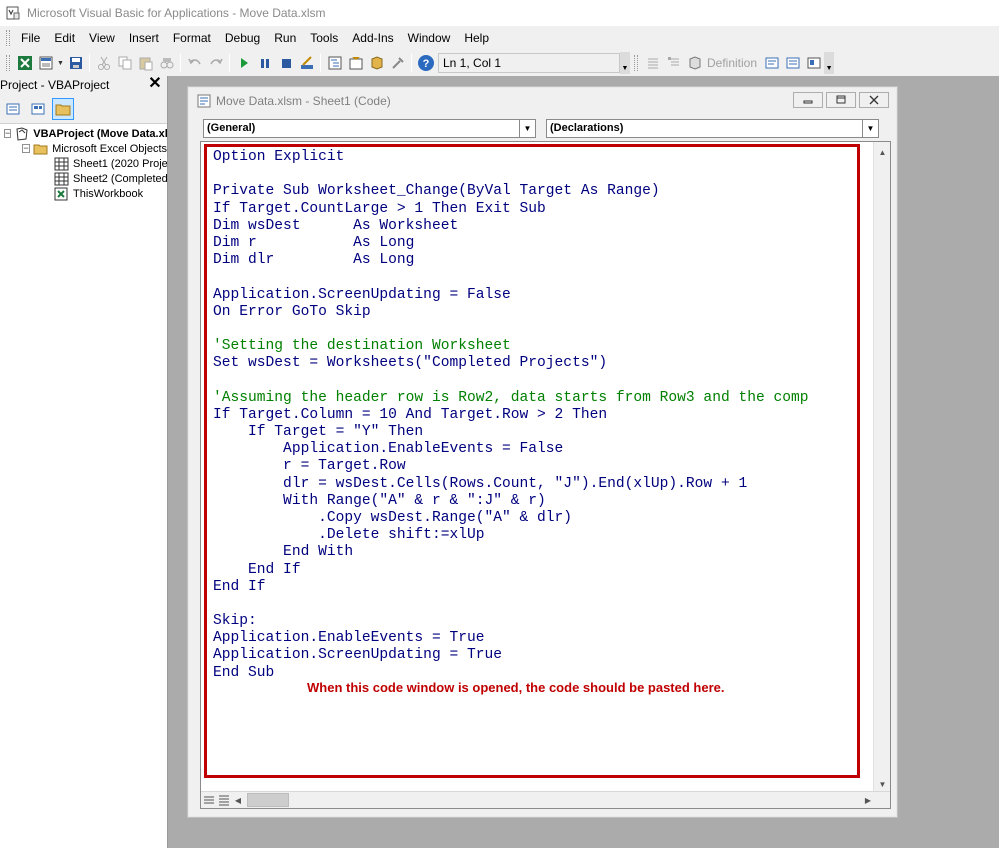  Describe the element at coordinates (83, 163) in the screenshot. I see `tree-node-sheet1: Sheet1 (2020 Projects)` at that location.